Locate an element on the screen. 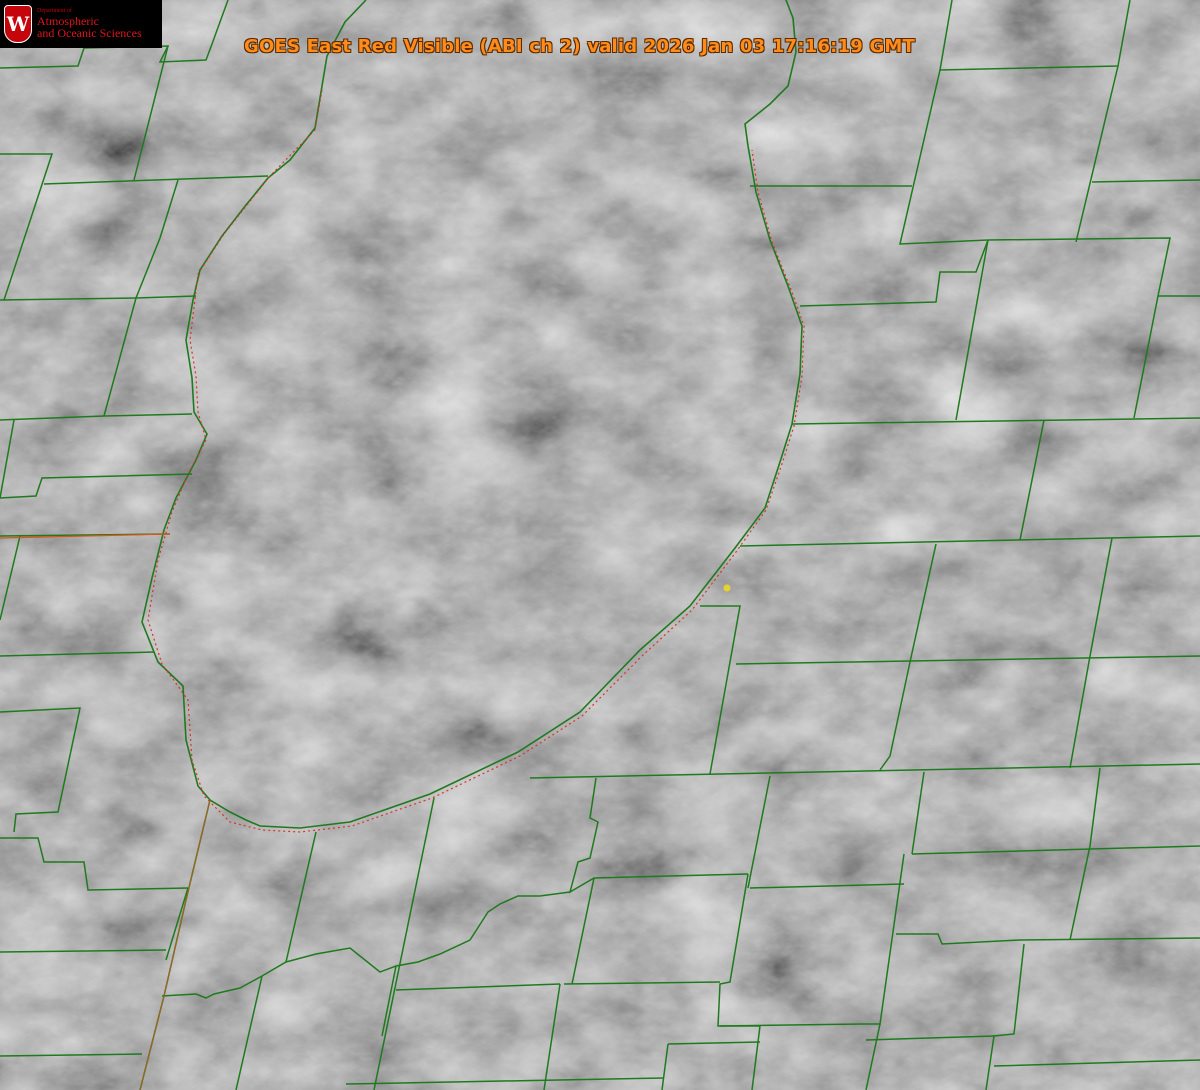 This screenshot has width=1200, height=1090. uw-crest-icon: W is located at coordinates (18, 24).